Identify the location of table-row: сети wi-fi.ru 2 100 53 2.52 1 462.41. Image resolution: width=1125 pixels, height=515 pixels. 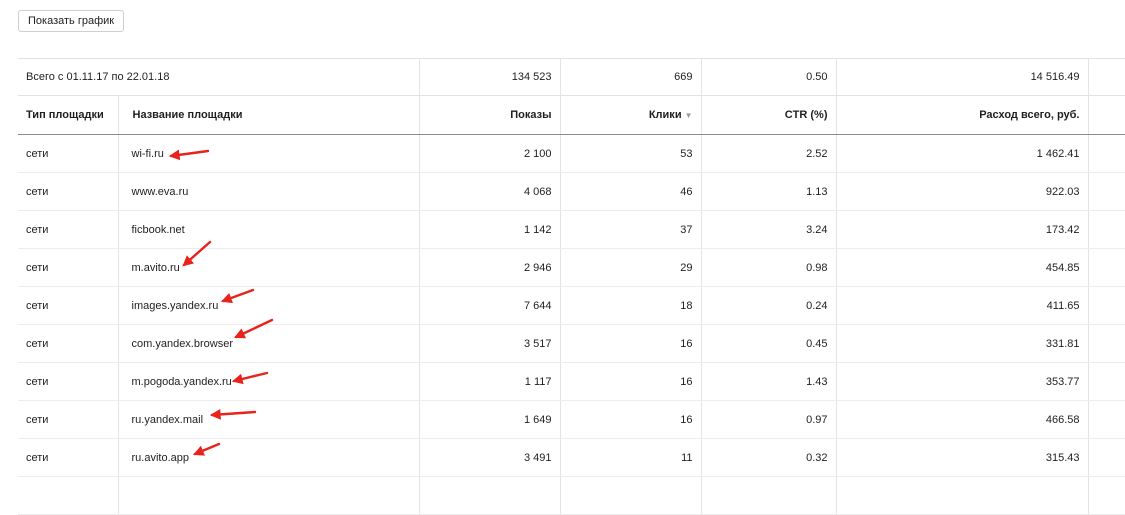
(571, 153).